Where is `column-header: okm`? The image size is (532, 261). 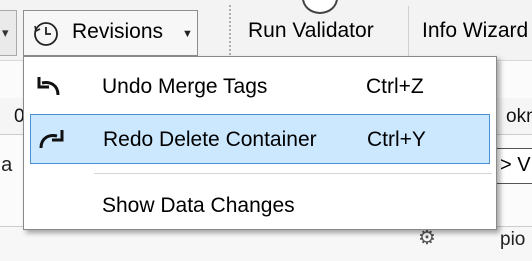
column-header: okm is located at coordinates (519, 116).